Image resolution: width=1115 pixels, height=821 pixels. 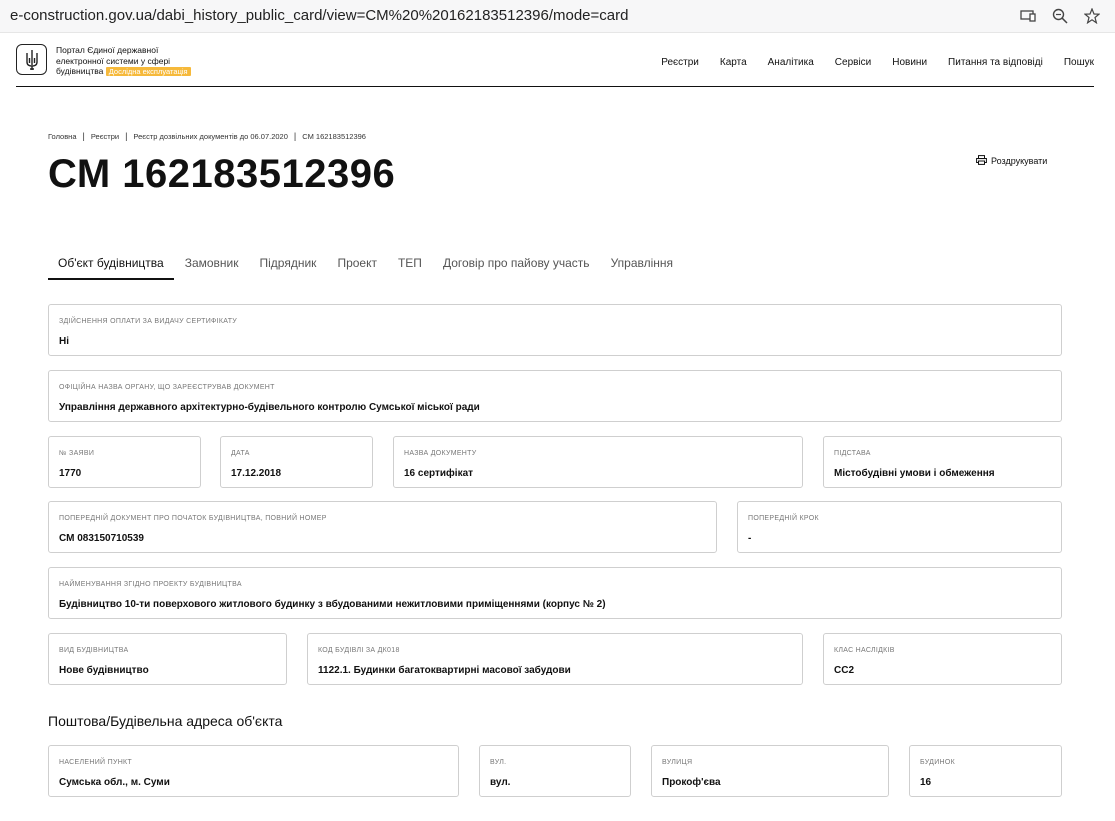 I want to click on field-label: Вулиця, so click(x=677, y=762).